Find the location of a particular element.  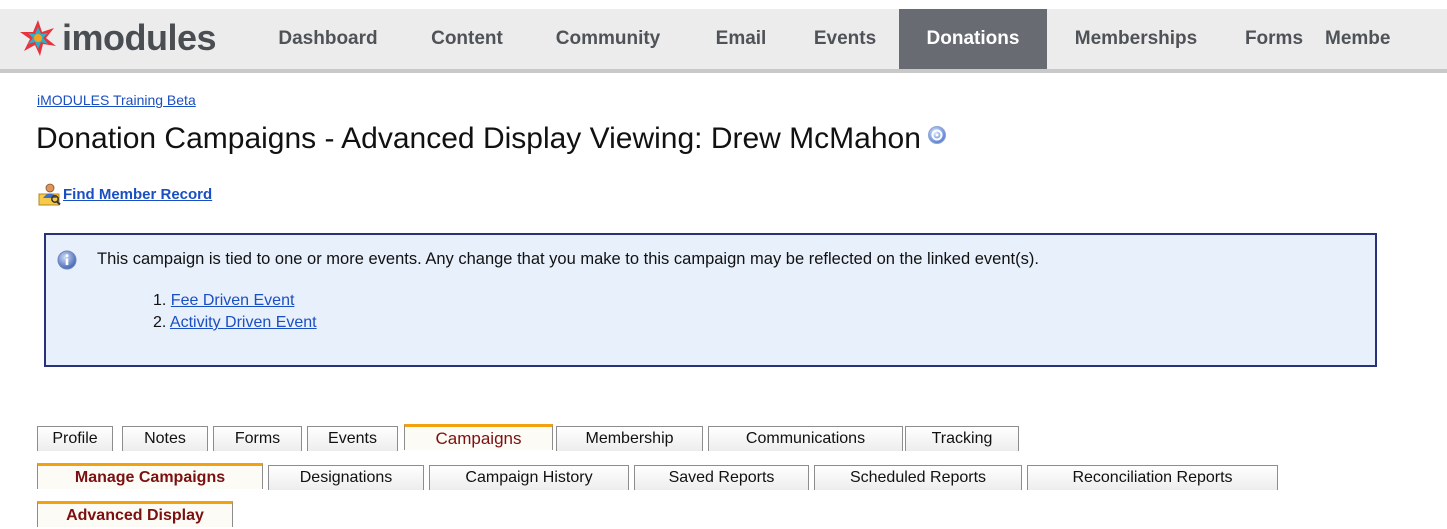

tab-scheduled-reports: Scheduled Reports is located at coordinates (918, 477).